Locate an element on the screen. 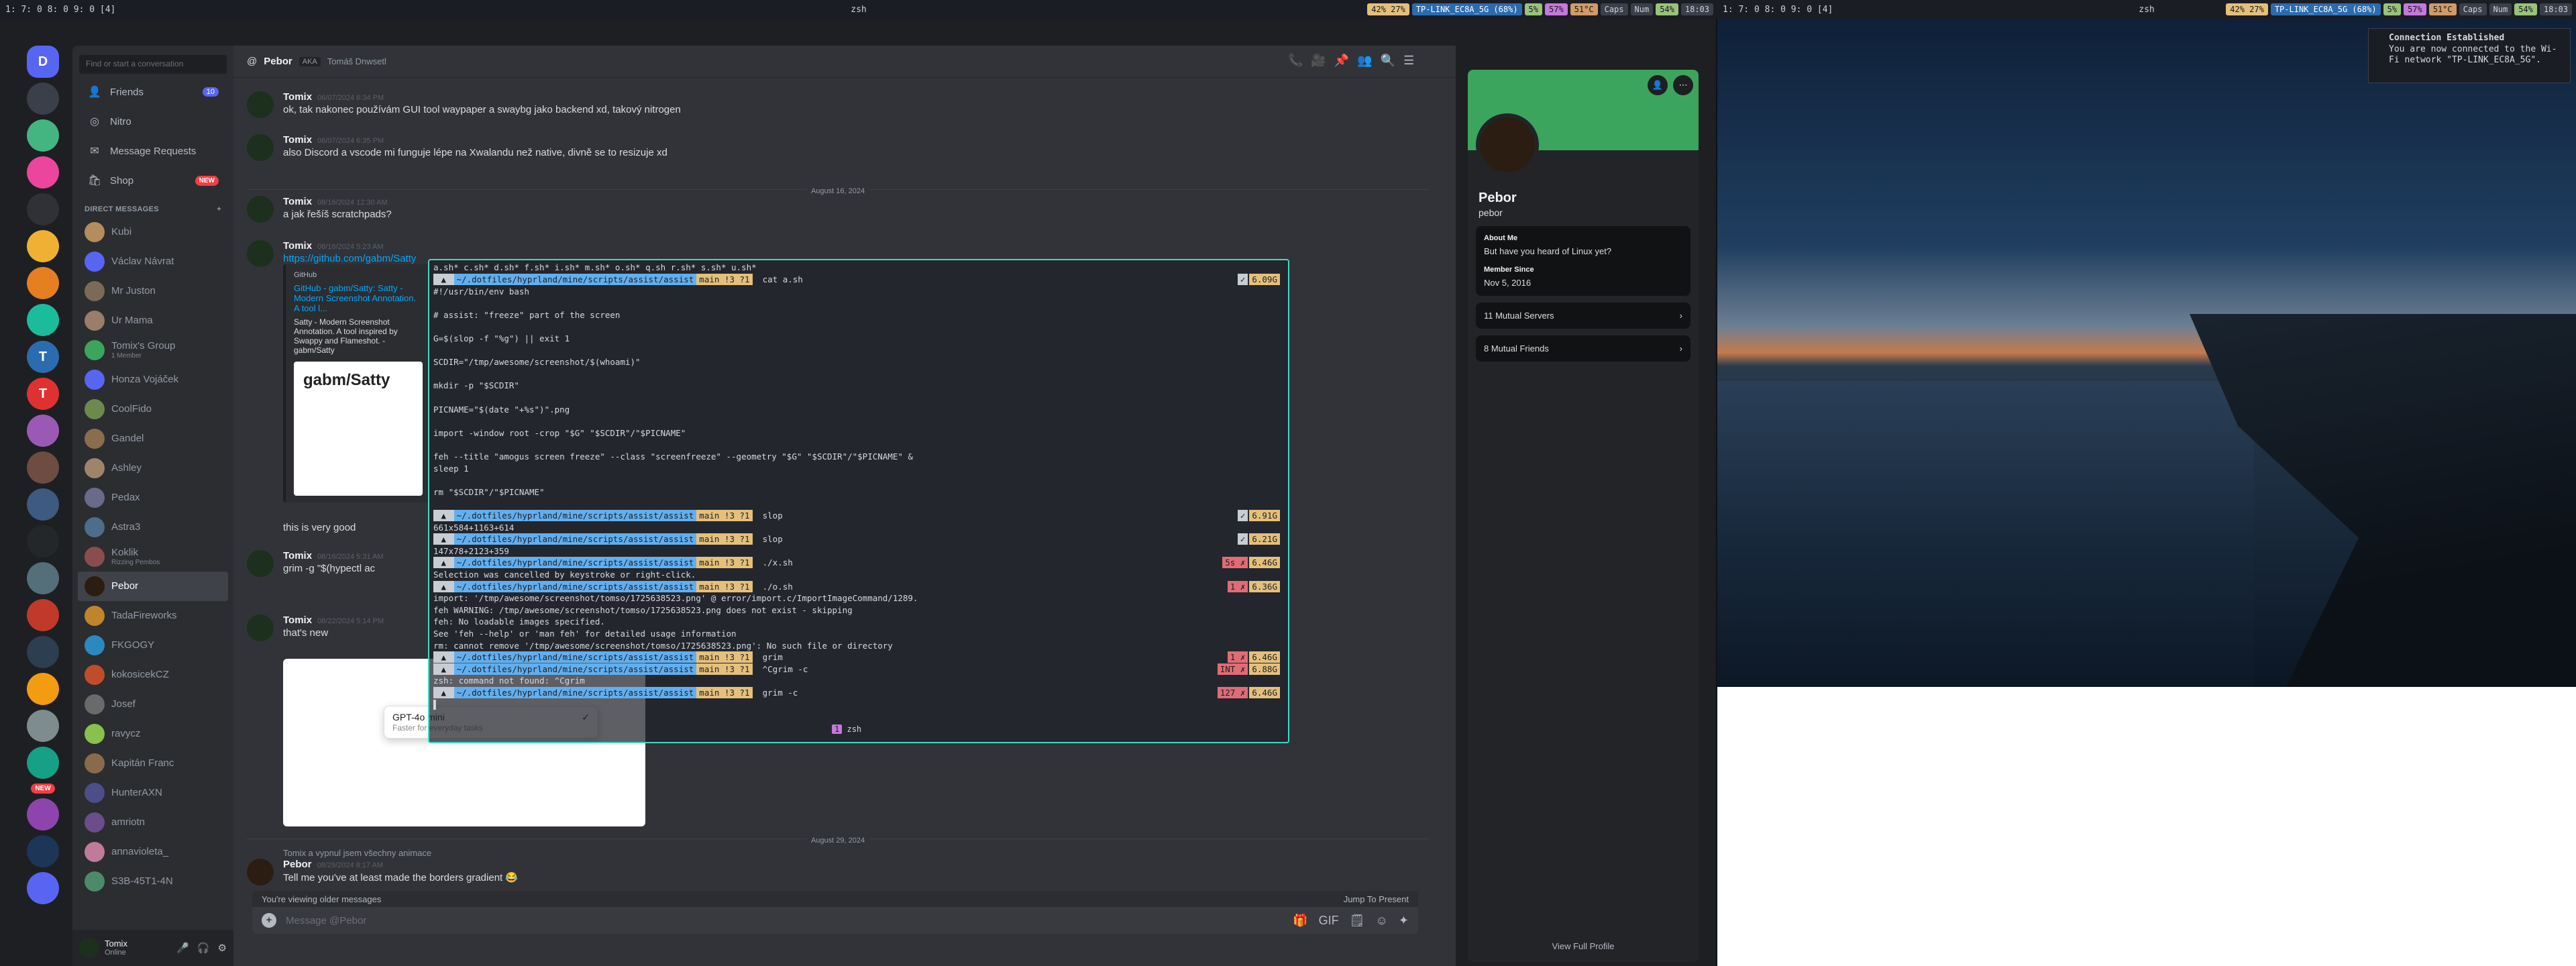 This screenshot has width=2576, height=966. add-friend-icon: 👥 is located at coordinates (1364, 61).